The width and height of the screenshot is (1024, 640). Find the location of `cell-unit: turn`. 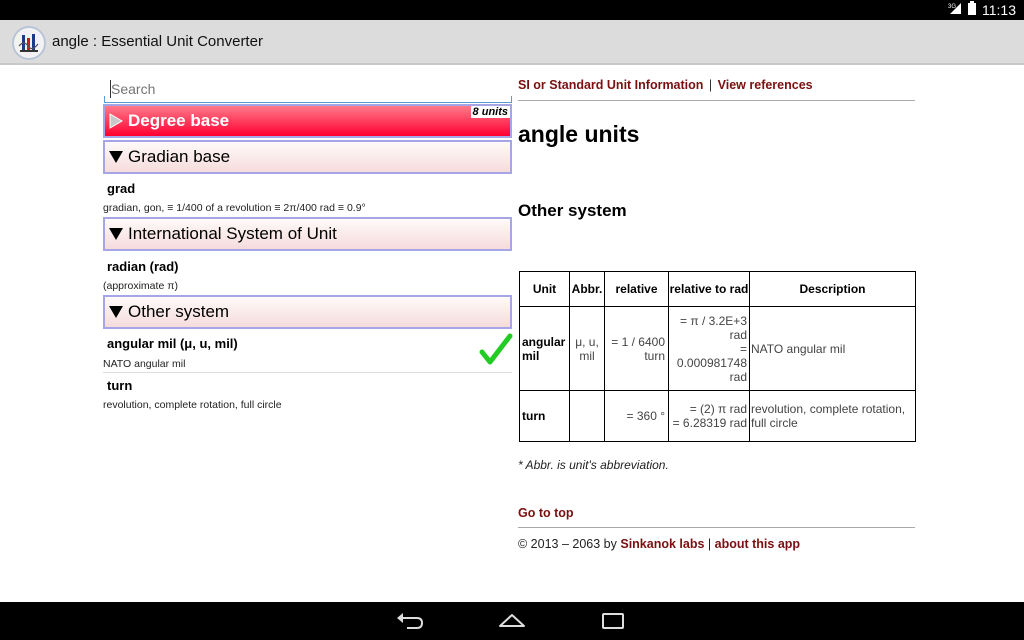

cell-unit: turn is located at coordinates (544, 416).